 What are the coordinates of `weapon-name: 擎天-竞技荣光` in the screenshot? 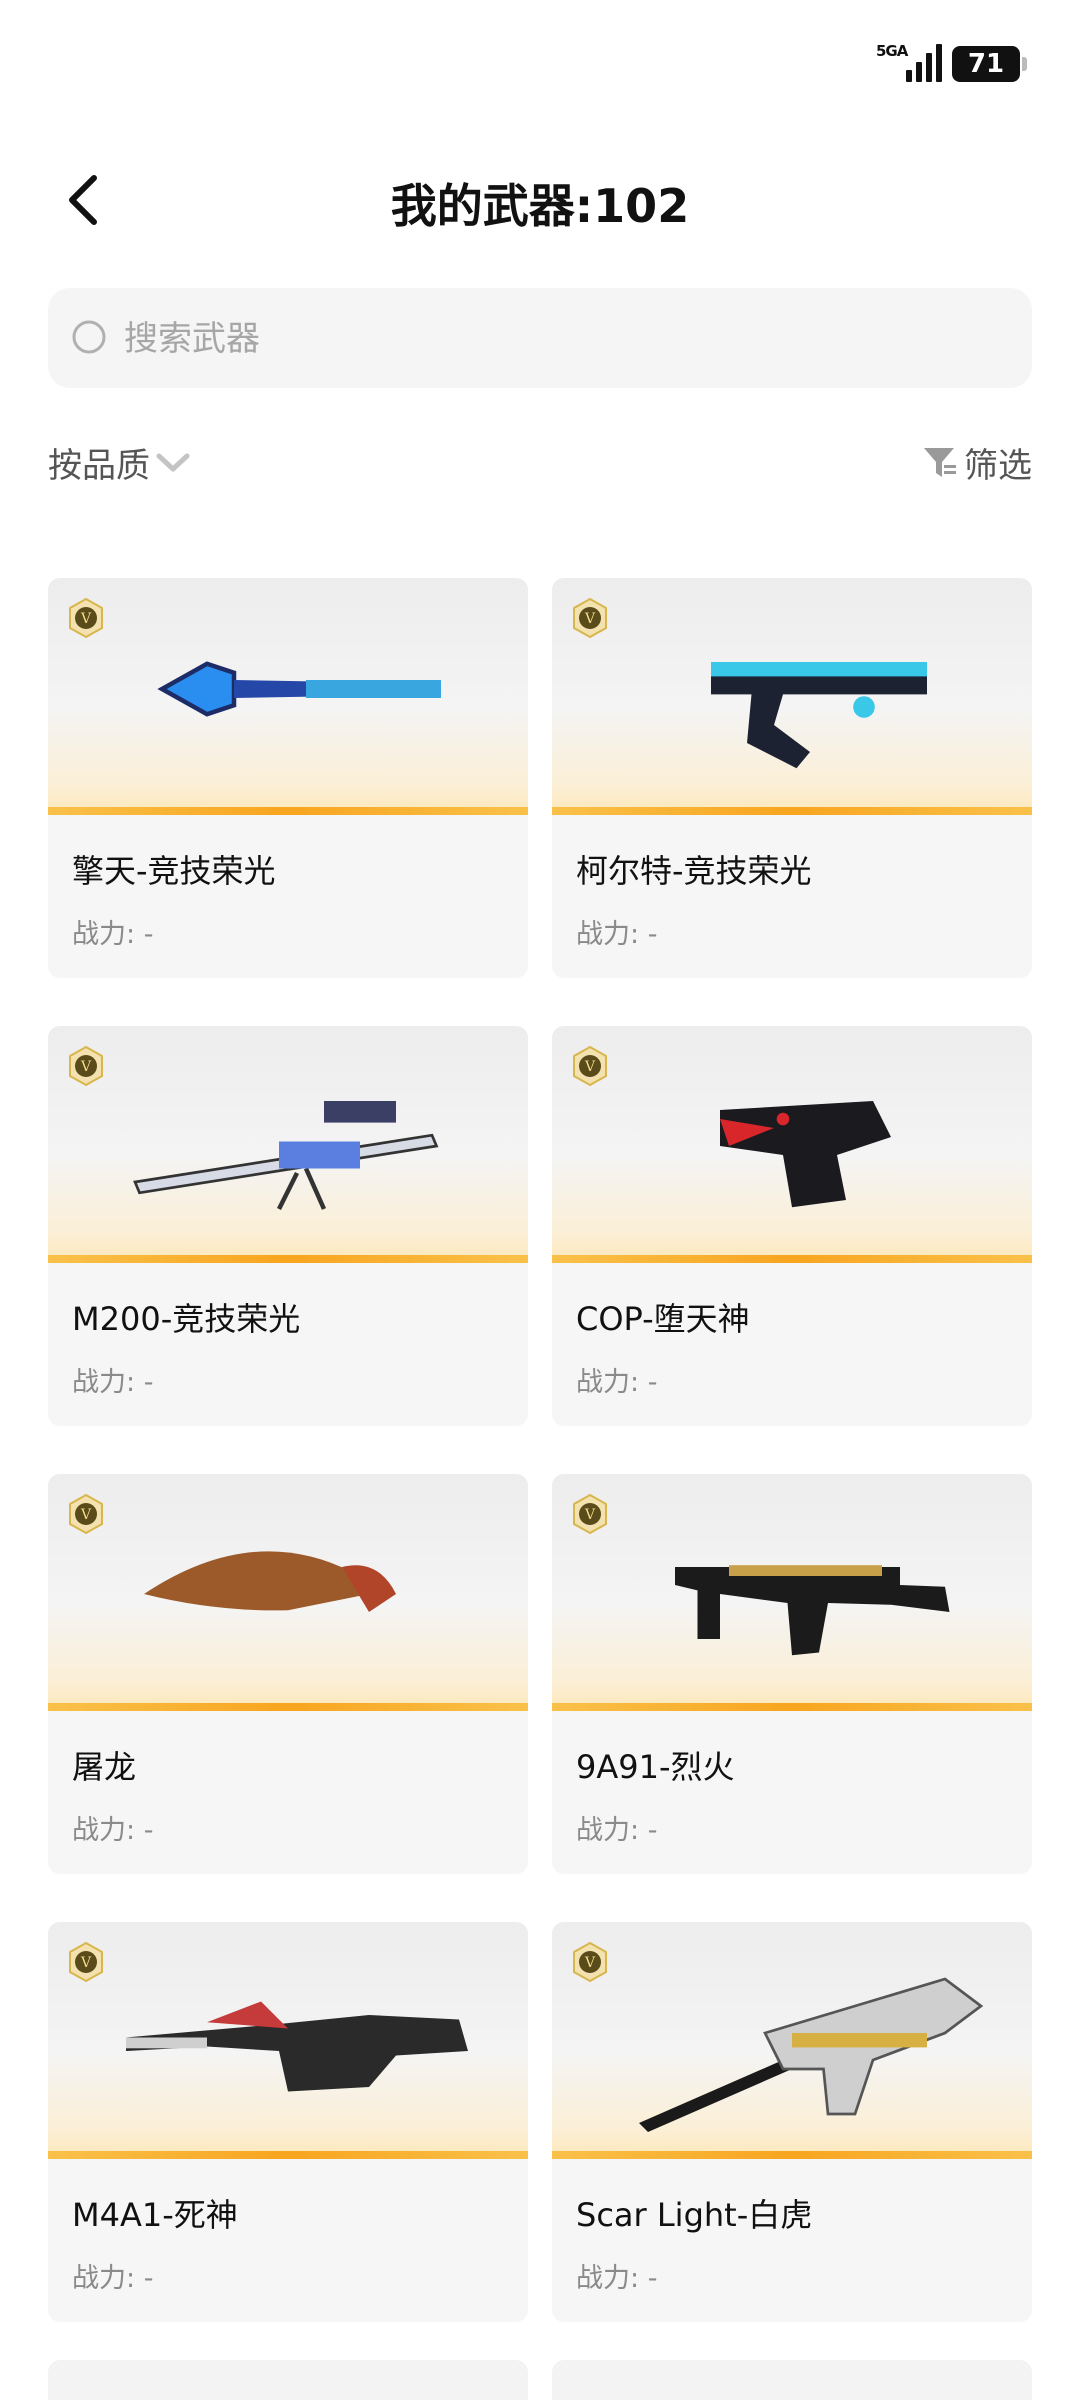 It's located at (174, 871).